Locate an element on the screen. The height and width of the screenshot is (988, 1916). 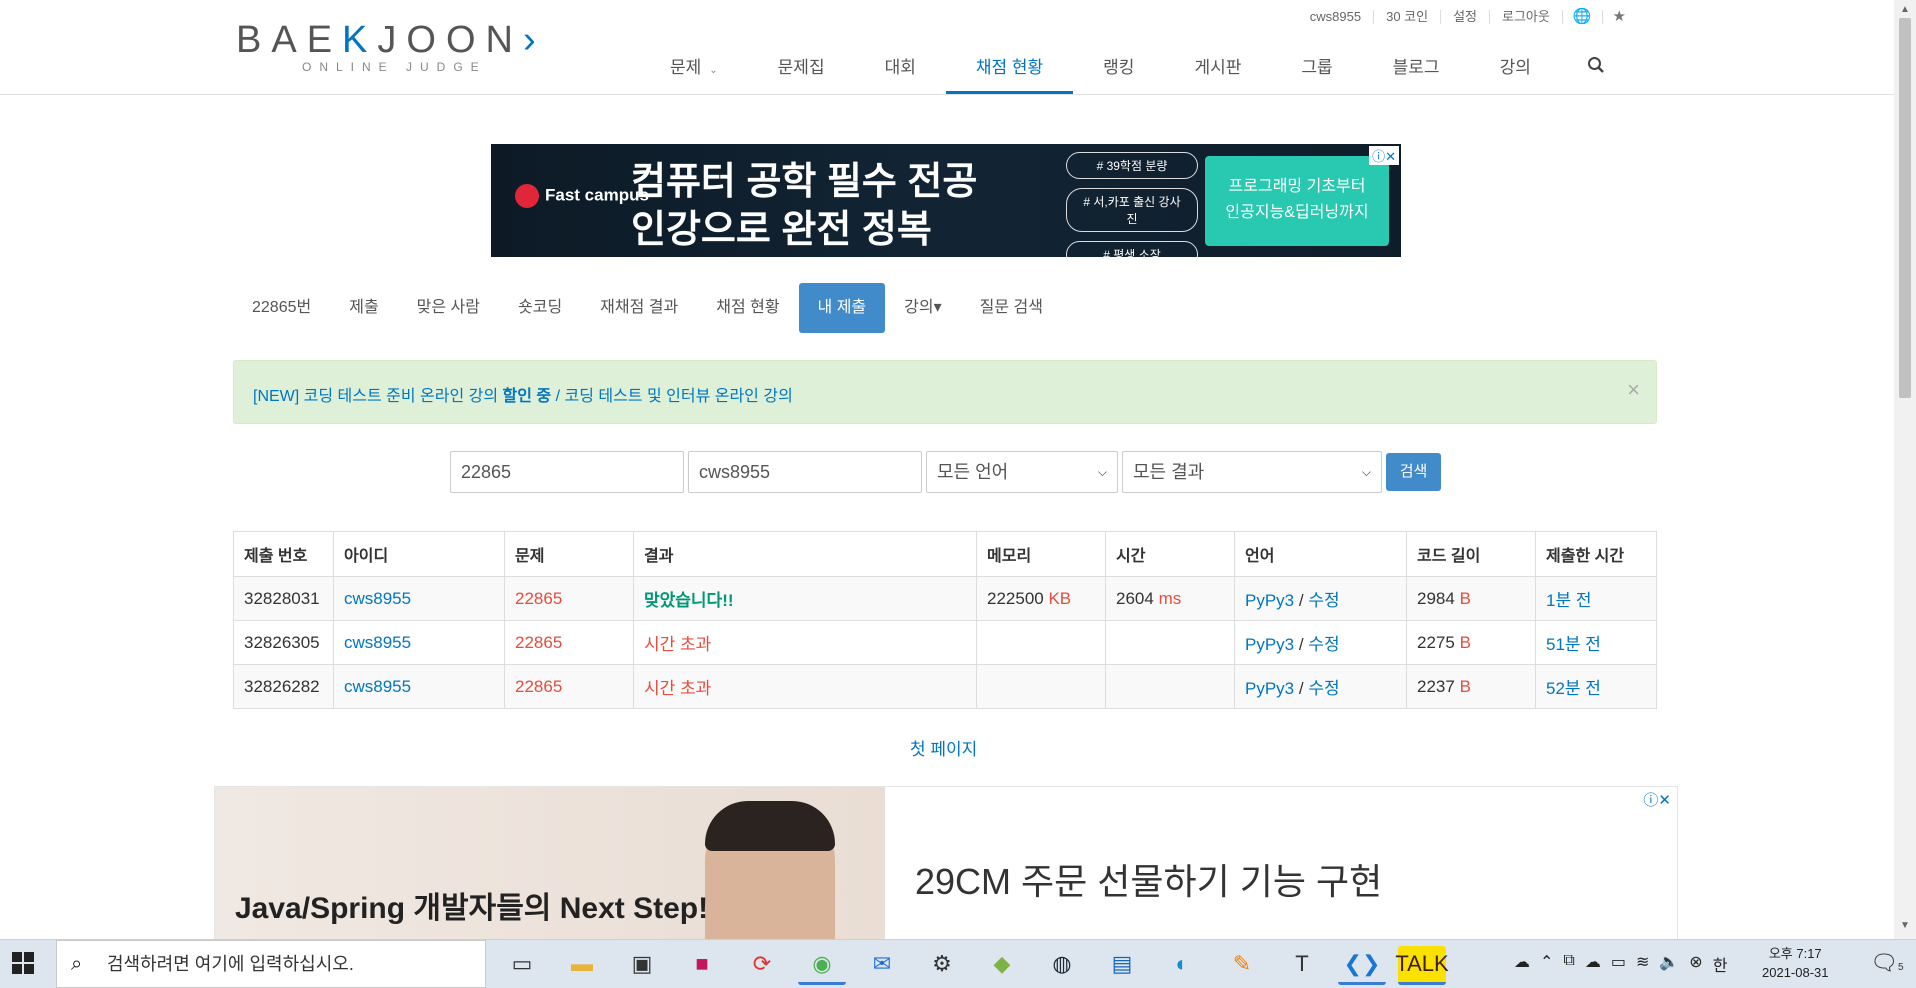
submitted-time-link: 1분 전 is located at coordinates (1568, 600).